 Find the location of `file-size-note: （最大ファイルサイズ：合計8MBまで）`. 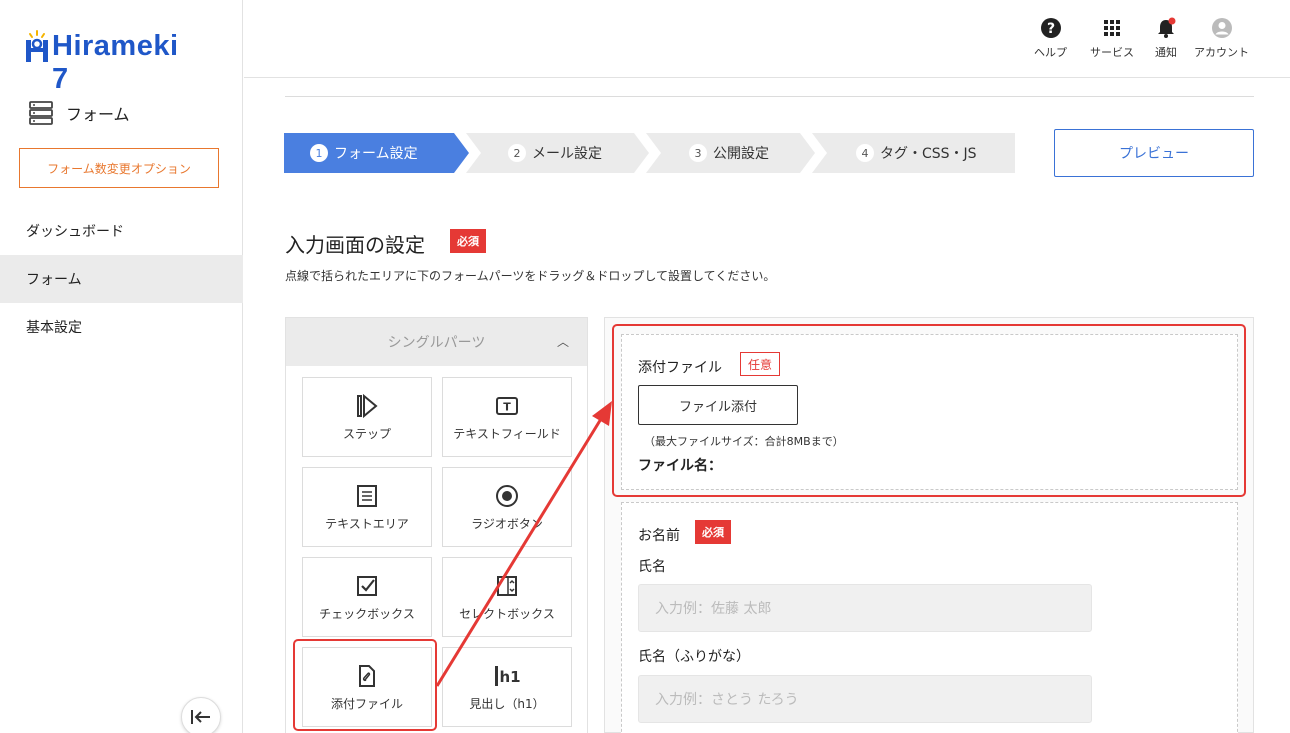

file-size-note: （最大ファイルサイズ：合計8MBまで） is located at coordinates (744, 441).